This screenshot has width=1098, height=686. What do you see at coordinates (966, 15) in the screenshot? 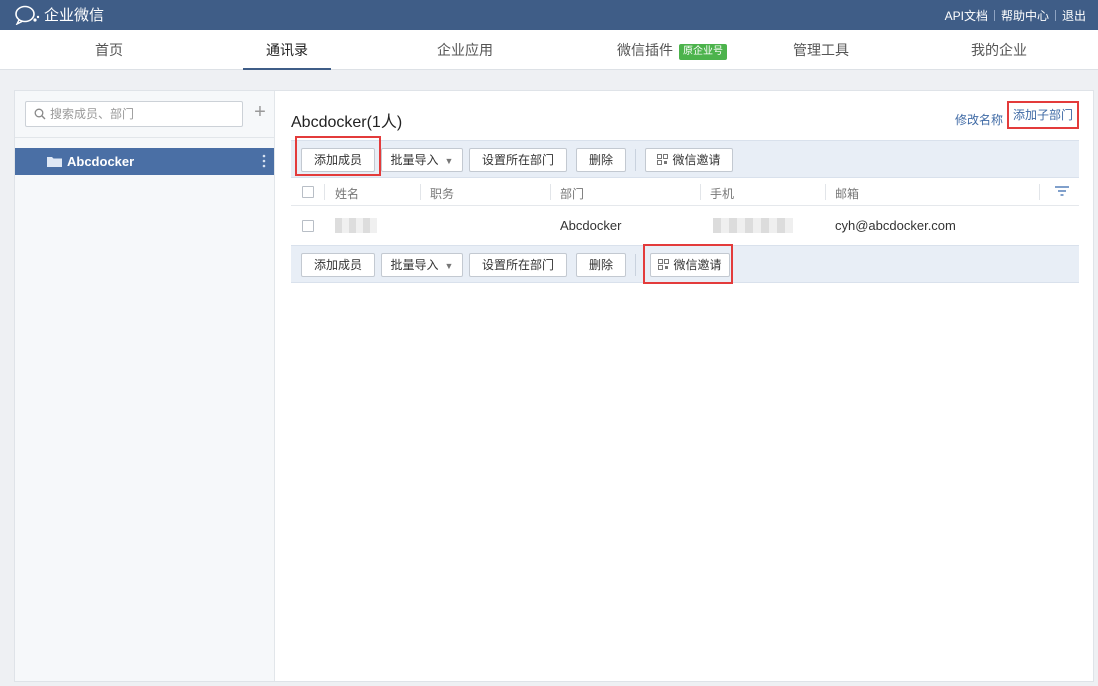
I see `api-docs-link: API文档` at bounding box center [966, 15].